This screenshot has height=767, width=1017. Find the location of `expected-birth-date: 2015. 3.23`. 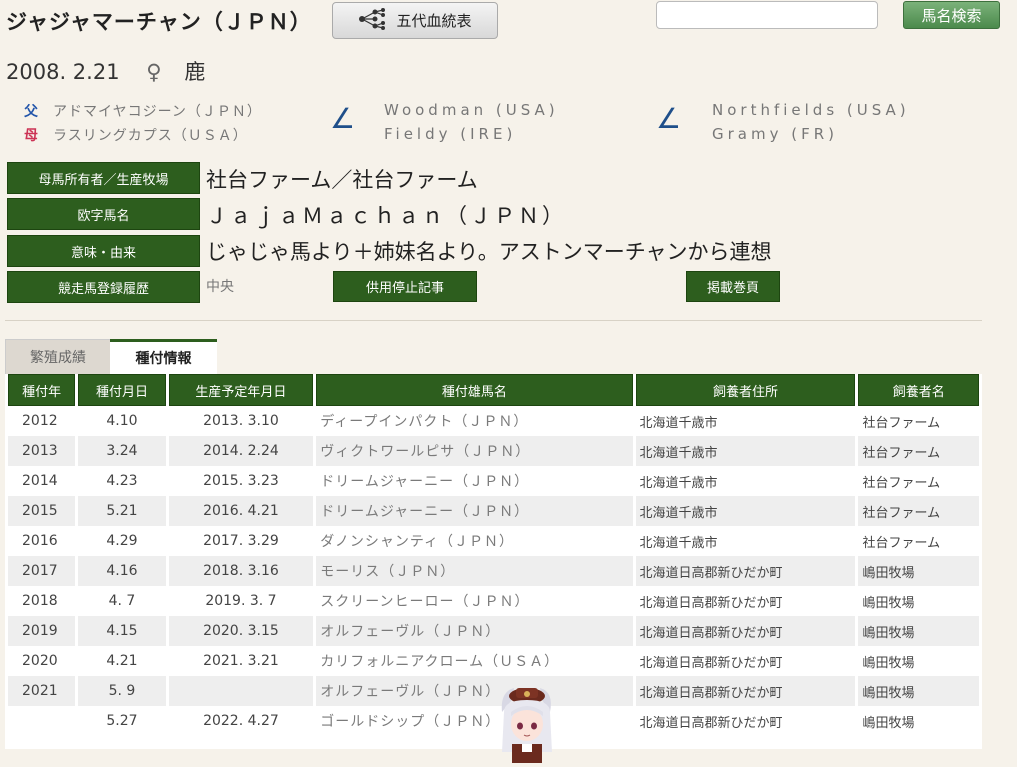

expected-birth-date: 2015. 3.23 is located at coordinates (241, 481).